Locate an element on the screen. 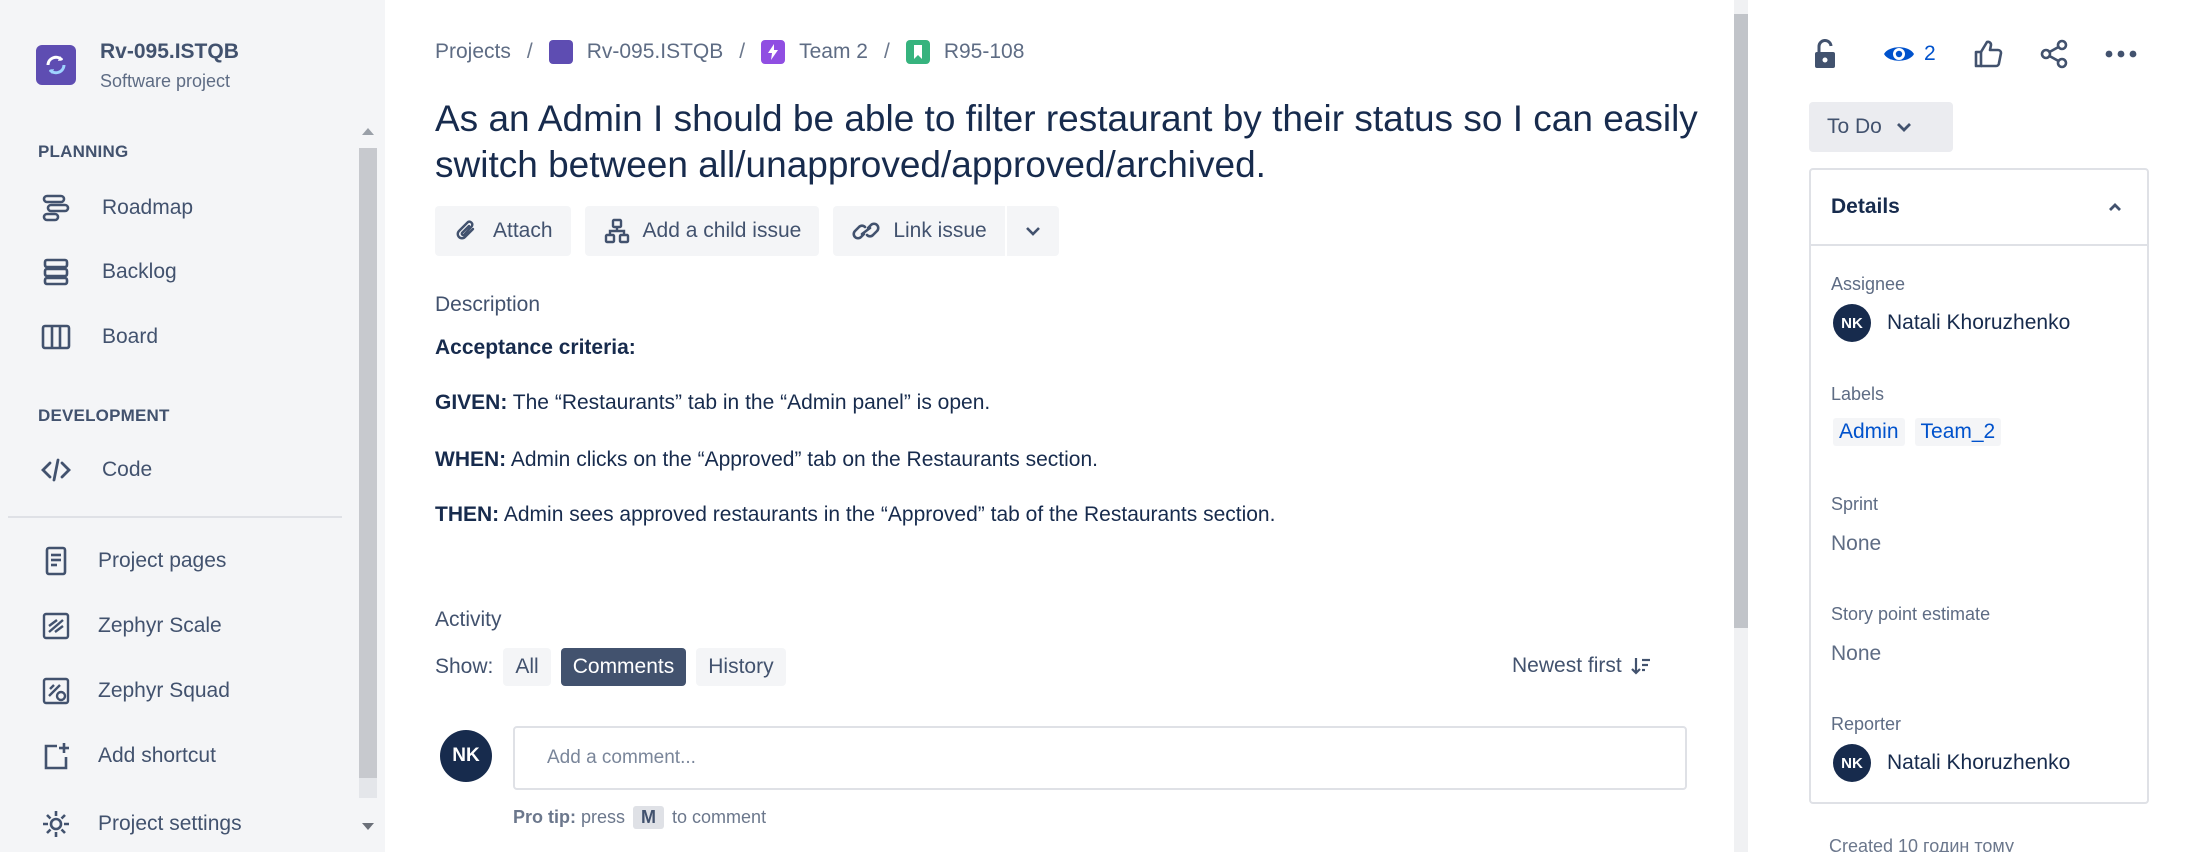 The height and width of the screenshot is (852, 2210). sidebar-item-zephyr-squad: Zephyr Squad is located at coordinates (196, 691).